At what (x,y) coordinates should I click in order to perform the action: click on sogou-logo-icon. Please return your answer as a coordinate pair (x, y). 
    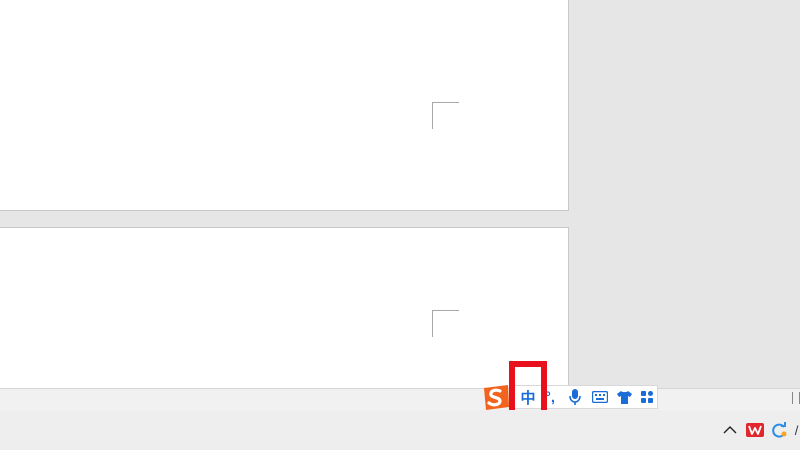
    Looking at the image, I should click on (496, 397).